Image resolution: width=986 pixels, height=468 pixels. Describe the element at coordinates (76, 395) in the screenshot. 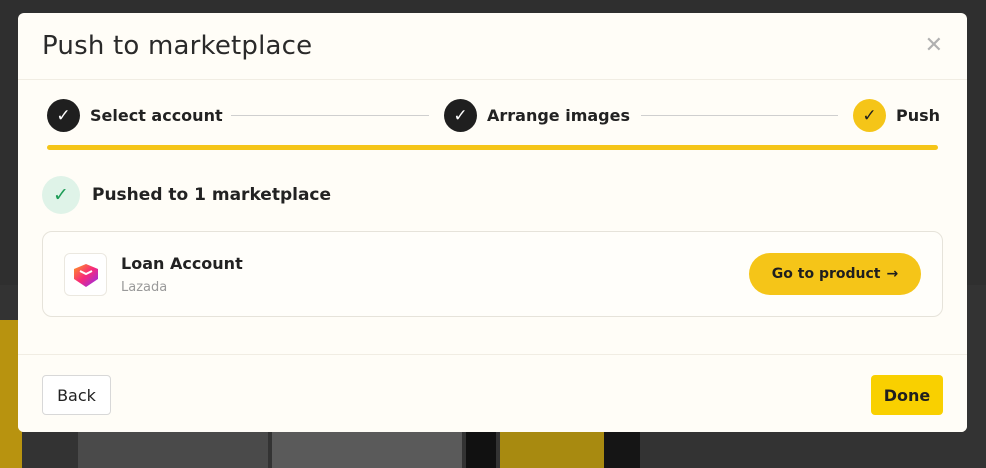

I see `back-button: Back` at that location.